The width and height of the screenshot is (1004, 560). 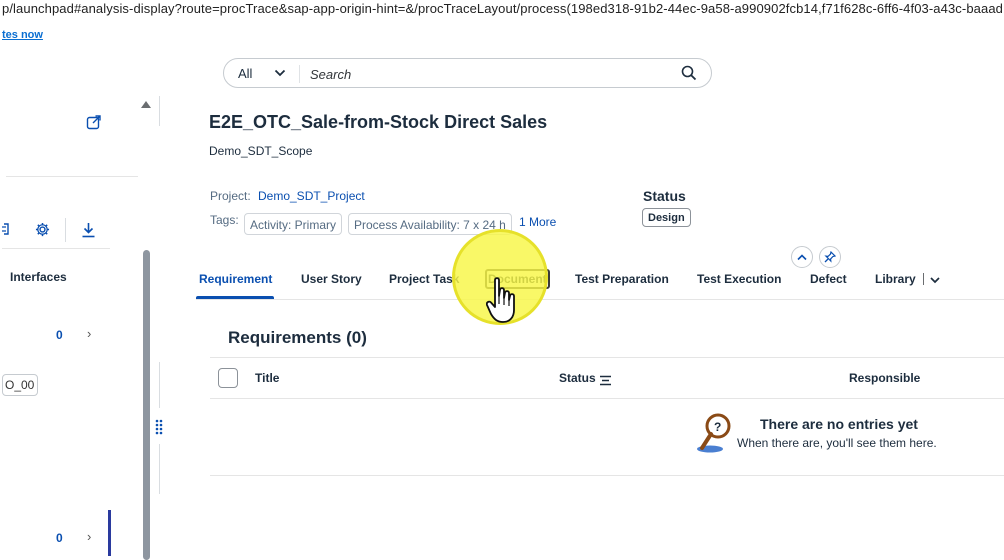 I want to click on empty-state-title: There are no entries yet, so click(x=839, y=424).